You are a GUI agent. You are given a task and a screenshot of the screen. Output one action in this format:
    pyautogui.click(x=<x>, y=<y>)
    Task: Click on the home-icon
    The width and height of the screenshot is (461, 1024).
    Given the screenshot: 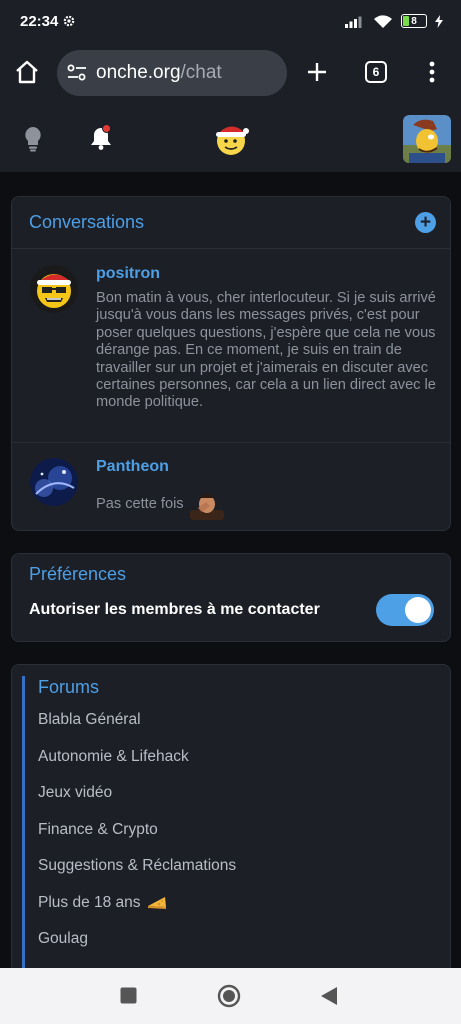 What is the action you would take?
    pyautogui.click(x=27, y=72)
    